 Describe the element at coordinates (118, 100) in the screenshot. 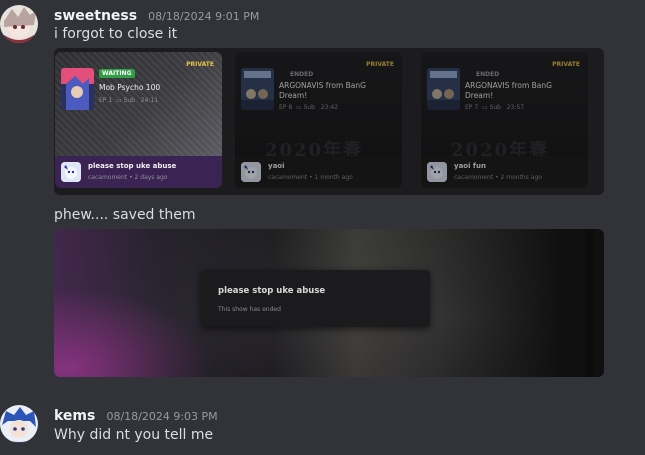

I see `subtitles-icon: ▭` at that location.